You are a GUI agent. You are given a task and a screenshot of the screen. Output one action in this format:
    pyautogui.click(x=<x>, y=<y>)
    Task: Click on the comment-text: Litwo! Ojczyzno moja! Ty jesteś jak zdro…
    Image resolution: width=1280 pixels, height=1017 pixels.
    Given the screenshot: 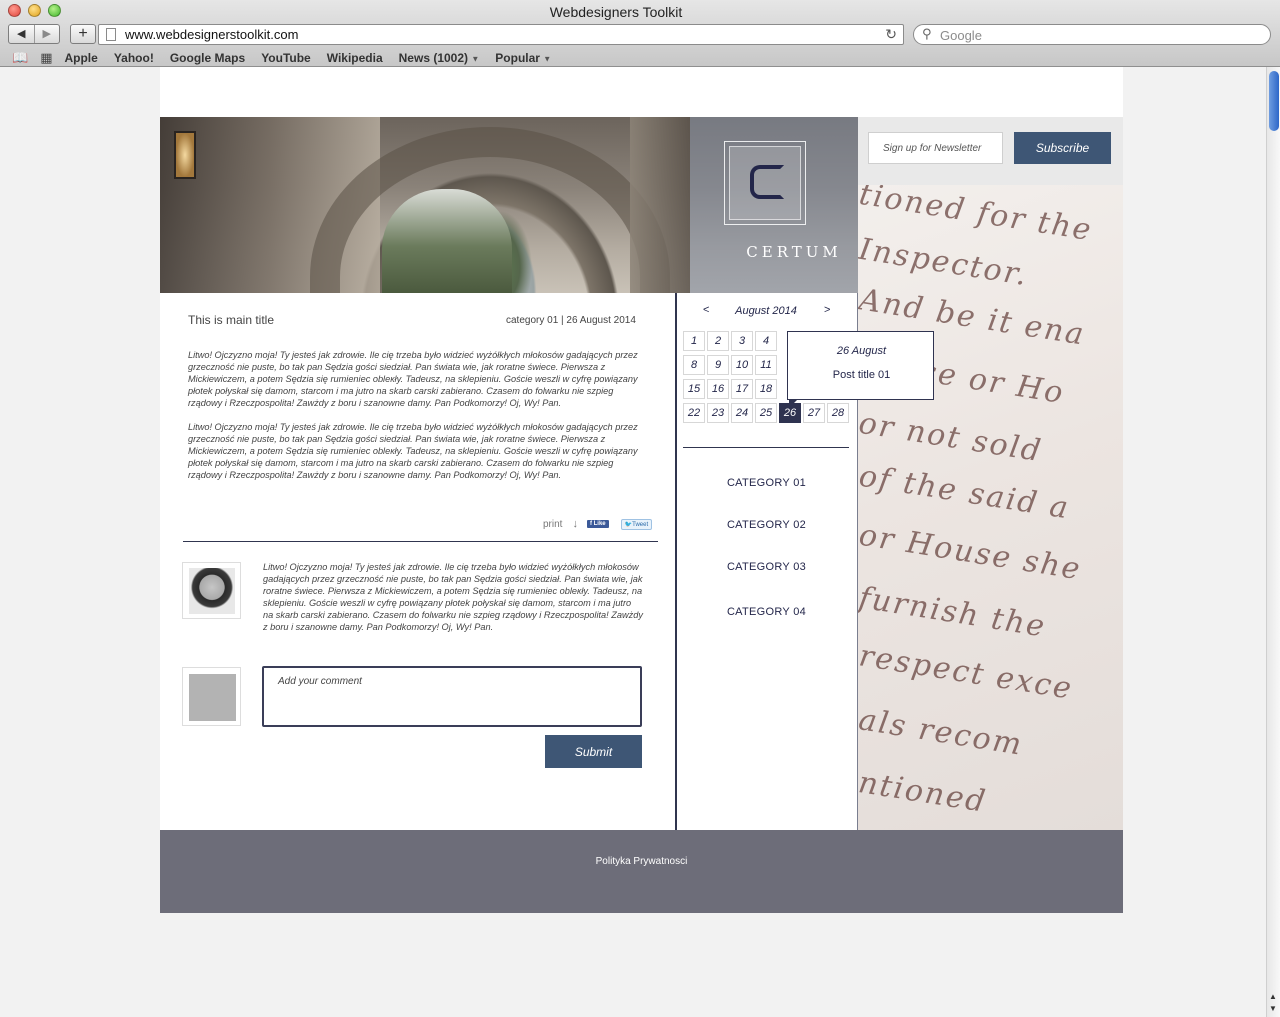 What is the action you would take?
    pyautogui.click(x=453, y=597)
    